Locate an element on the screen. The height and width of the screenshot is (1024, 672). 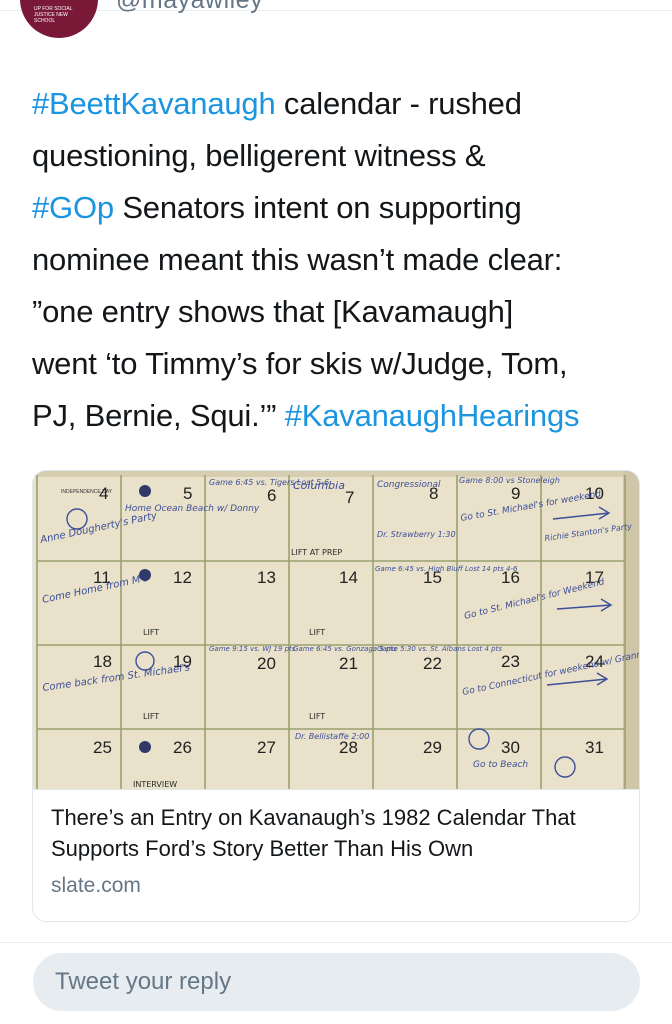
day-number: 20 is located at coordinates (266, 663).